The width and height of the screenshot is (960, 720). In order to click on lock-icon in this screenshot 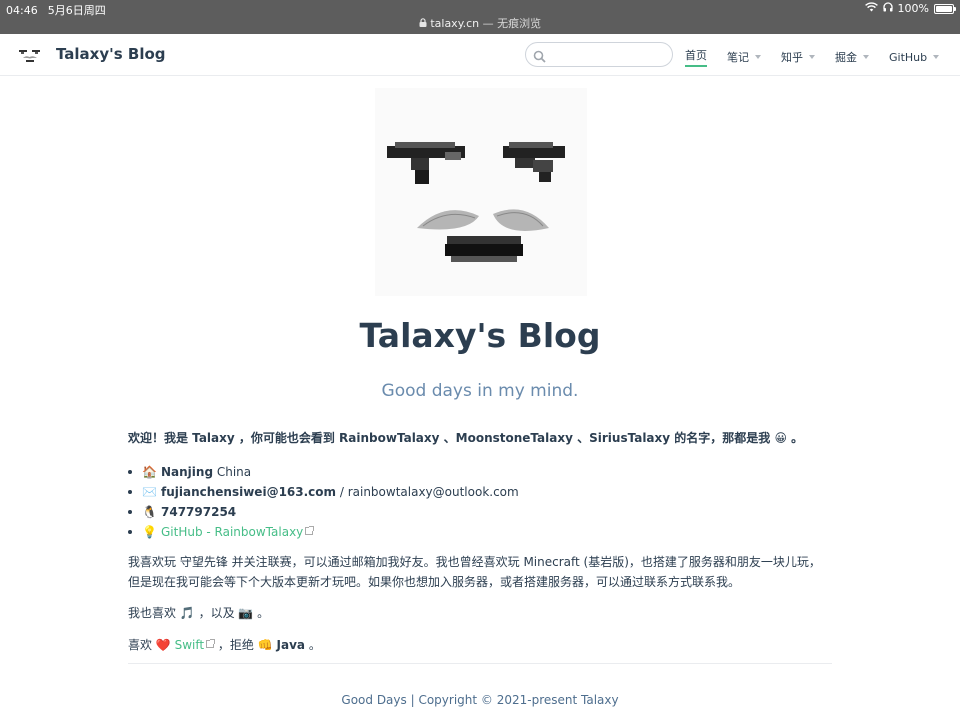, I will do `click(425, 23)`.